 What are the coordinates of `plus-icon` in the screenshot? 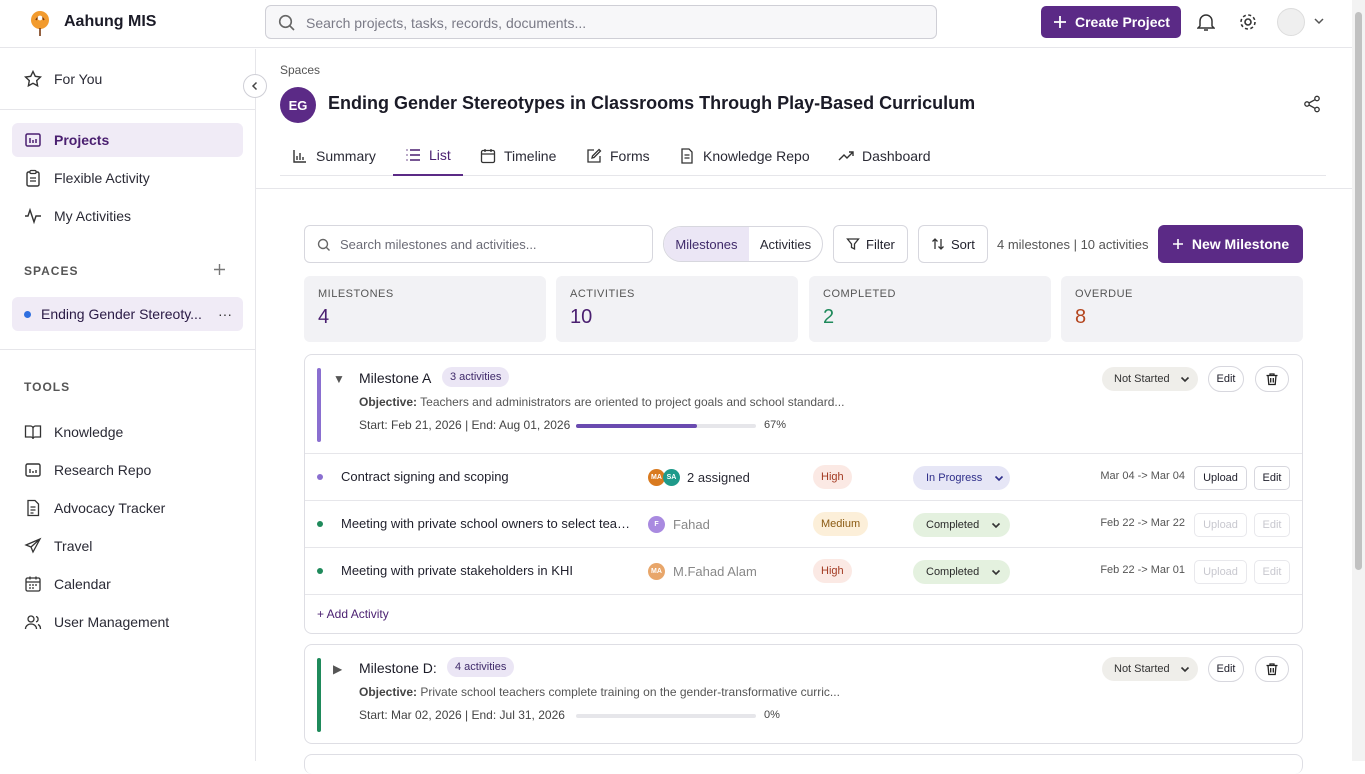 It's located at (1177, 244).